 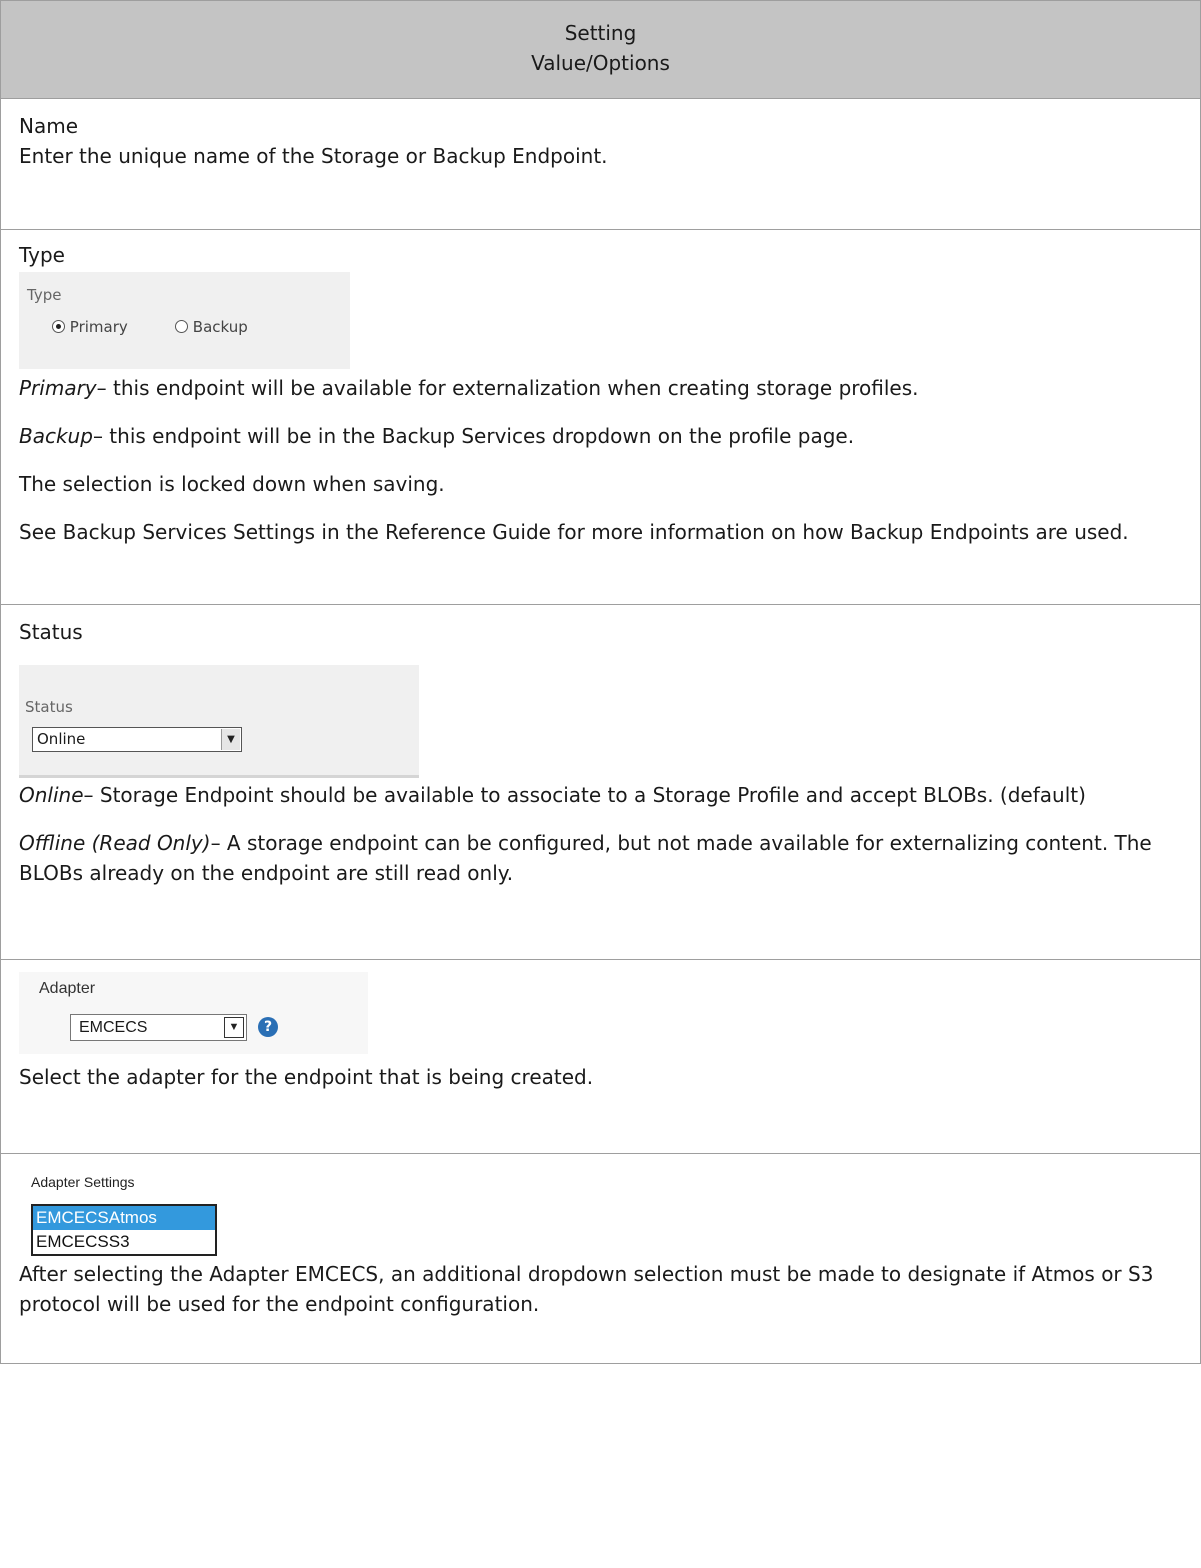 I want to click on table-header: Setting Value/Options, so click(x=600, y=49).